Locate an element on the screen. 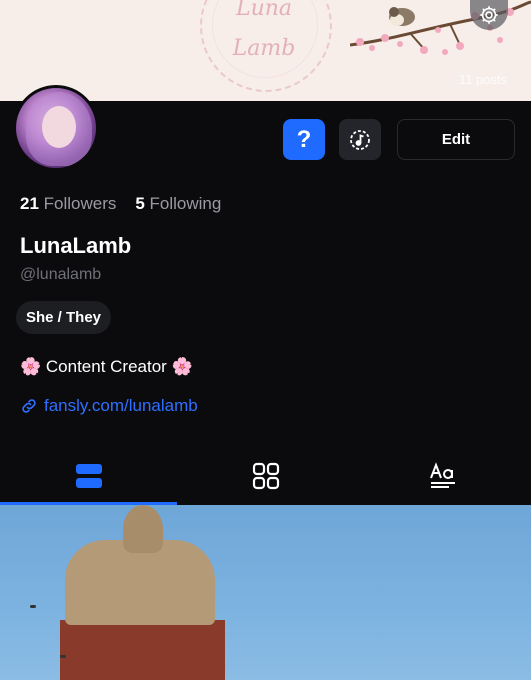 The width and height of the screenshot is (531, 680). content-tabs is located at coordinates (265, 475).